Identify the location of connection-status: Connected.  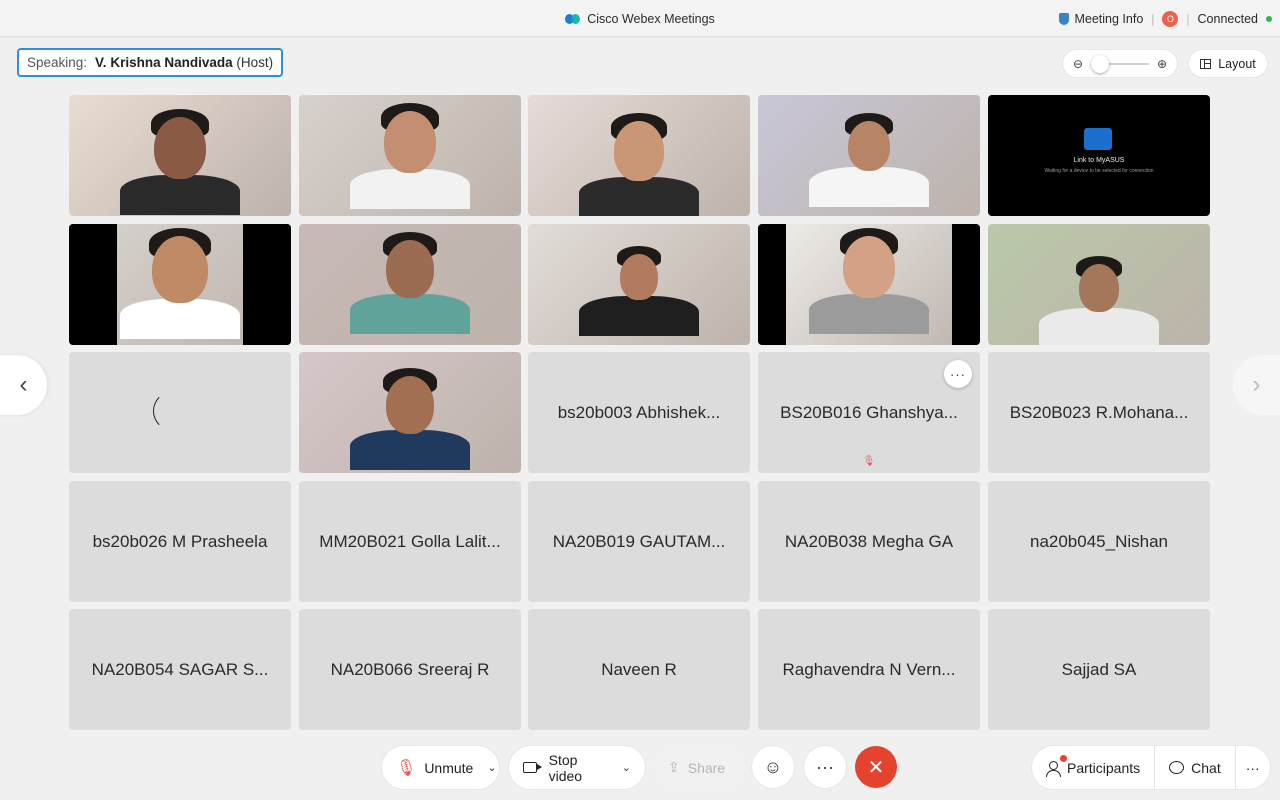
(1227, 18).